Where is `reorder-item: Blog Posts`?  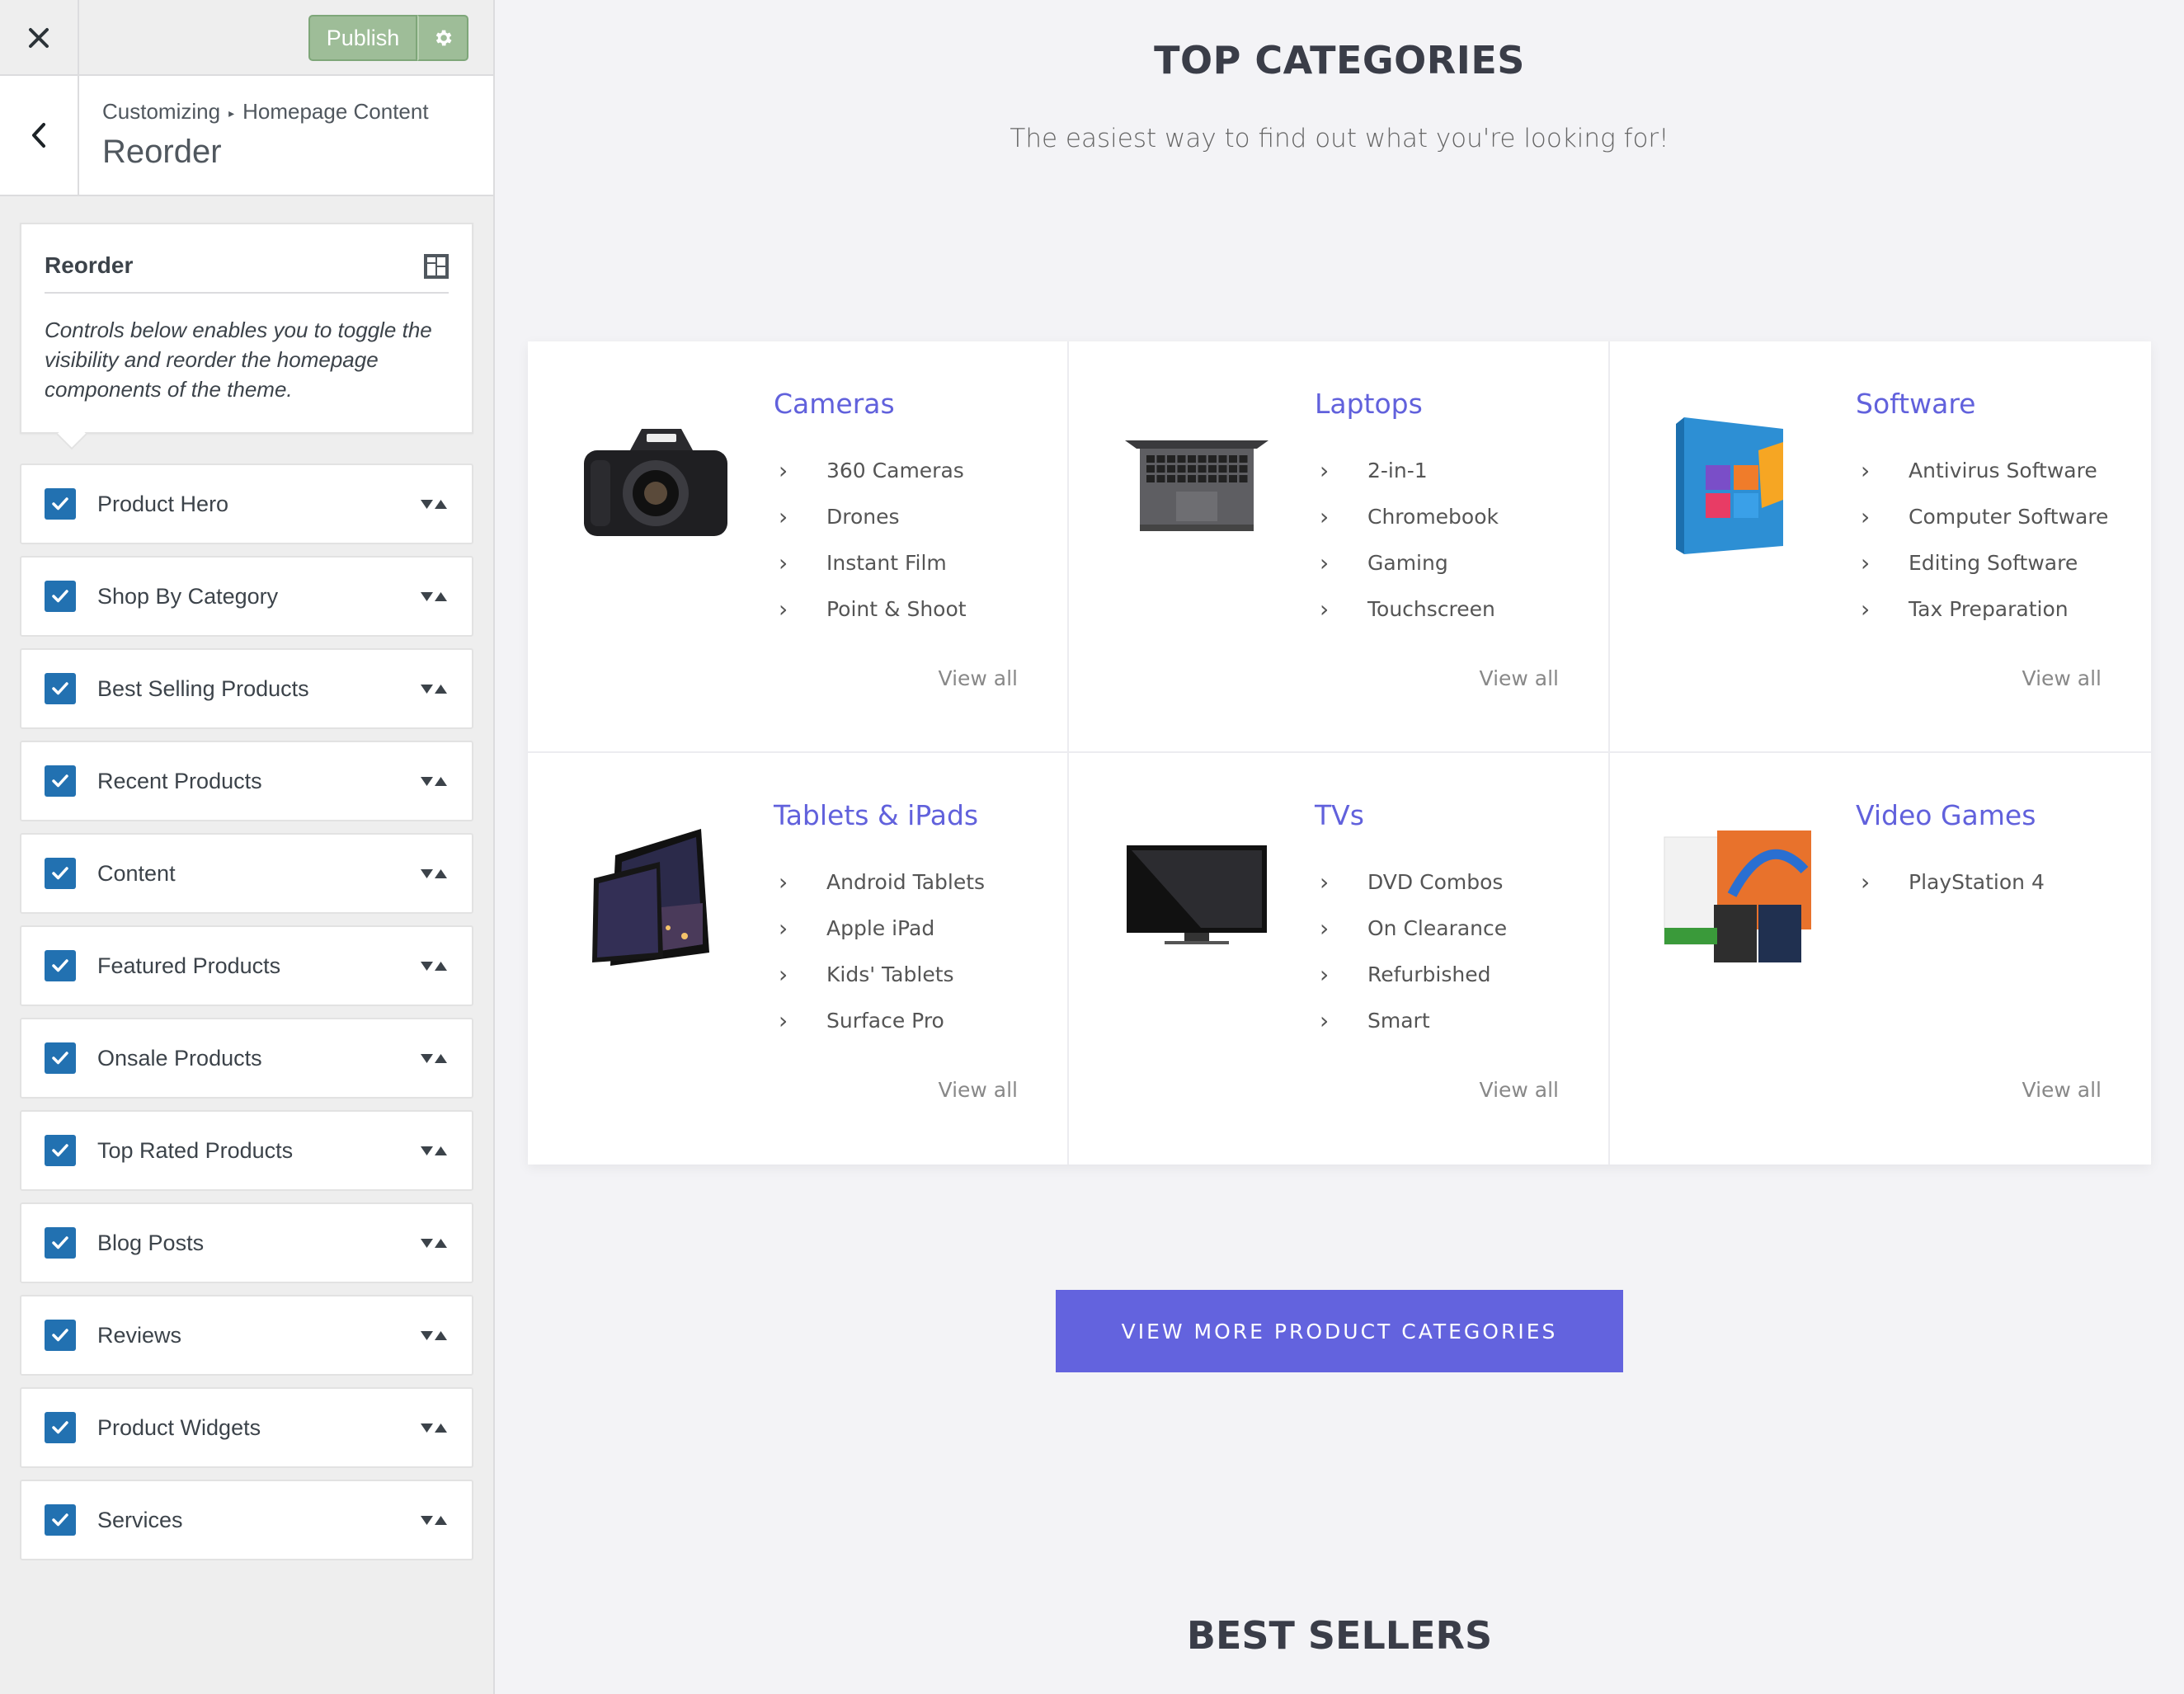 reorder-item: Blog Posts is located at coordinates (246, 1242).